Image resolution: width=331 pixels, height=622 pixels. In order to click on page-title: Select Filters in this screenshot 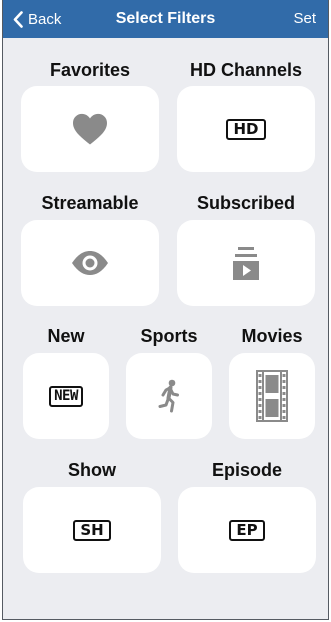, I will do `click(165, 18)`.